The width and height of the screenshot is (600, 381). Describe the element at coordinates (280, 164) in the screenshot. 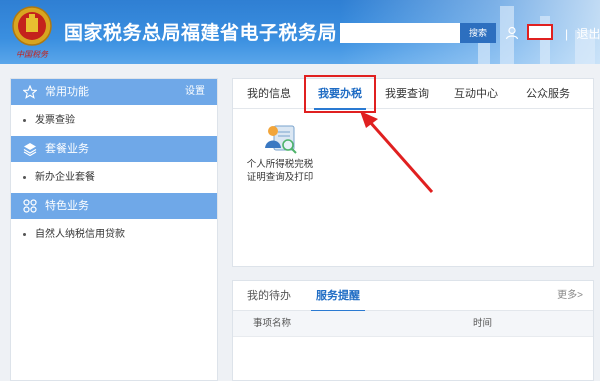

I see `service-label-line: 个人所得税完税` at that location.